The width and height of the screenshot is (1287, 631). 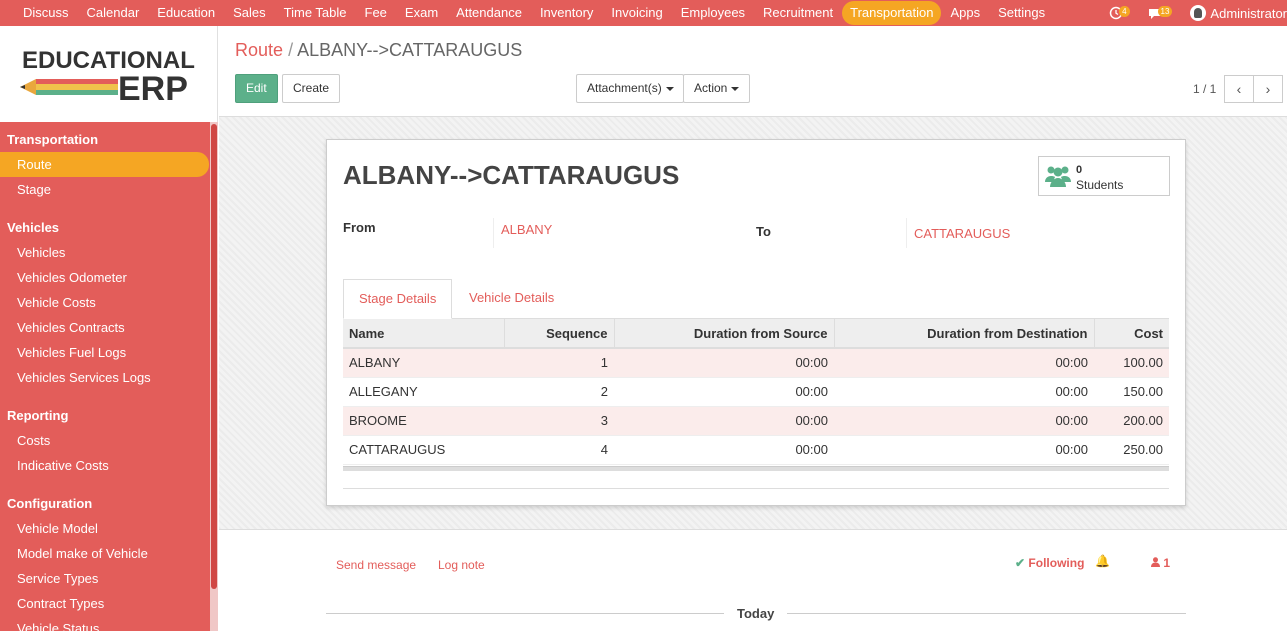 I want to click on breadcrumb-parent: Route, so click(x=259, y=50).